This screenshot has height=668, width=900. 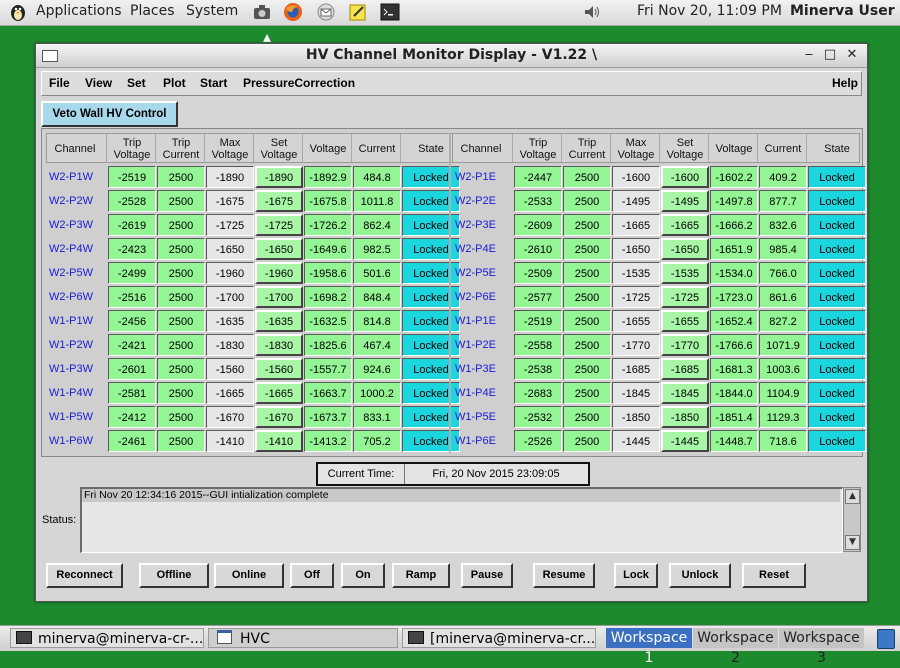 What do you see at coordinates (279, 345) in the screenshot?
I see `set-voltage-cell: -1830` at bounding box center [279, 345].